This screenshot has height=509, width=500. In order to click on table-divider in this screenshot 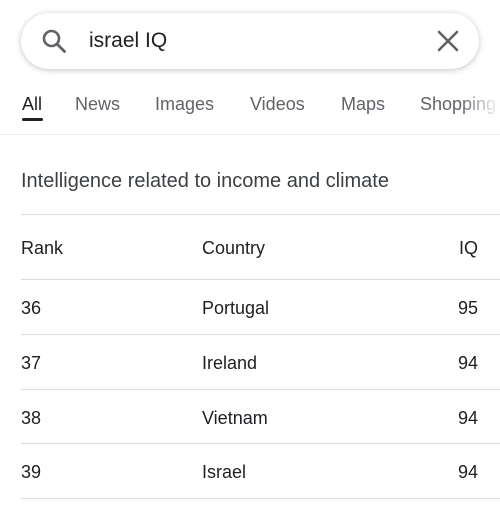, I will do `click(260, 498)`.